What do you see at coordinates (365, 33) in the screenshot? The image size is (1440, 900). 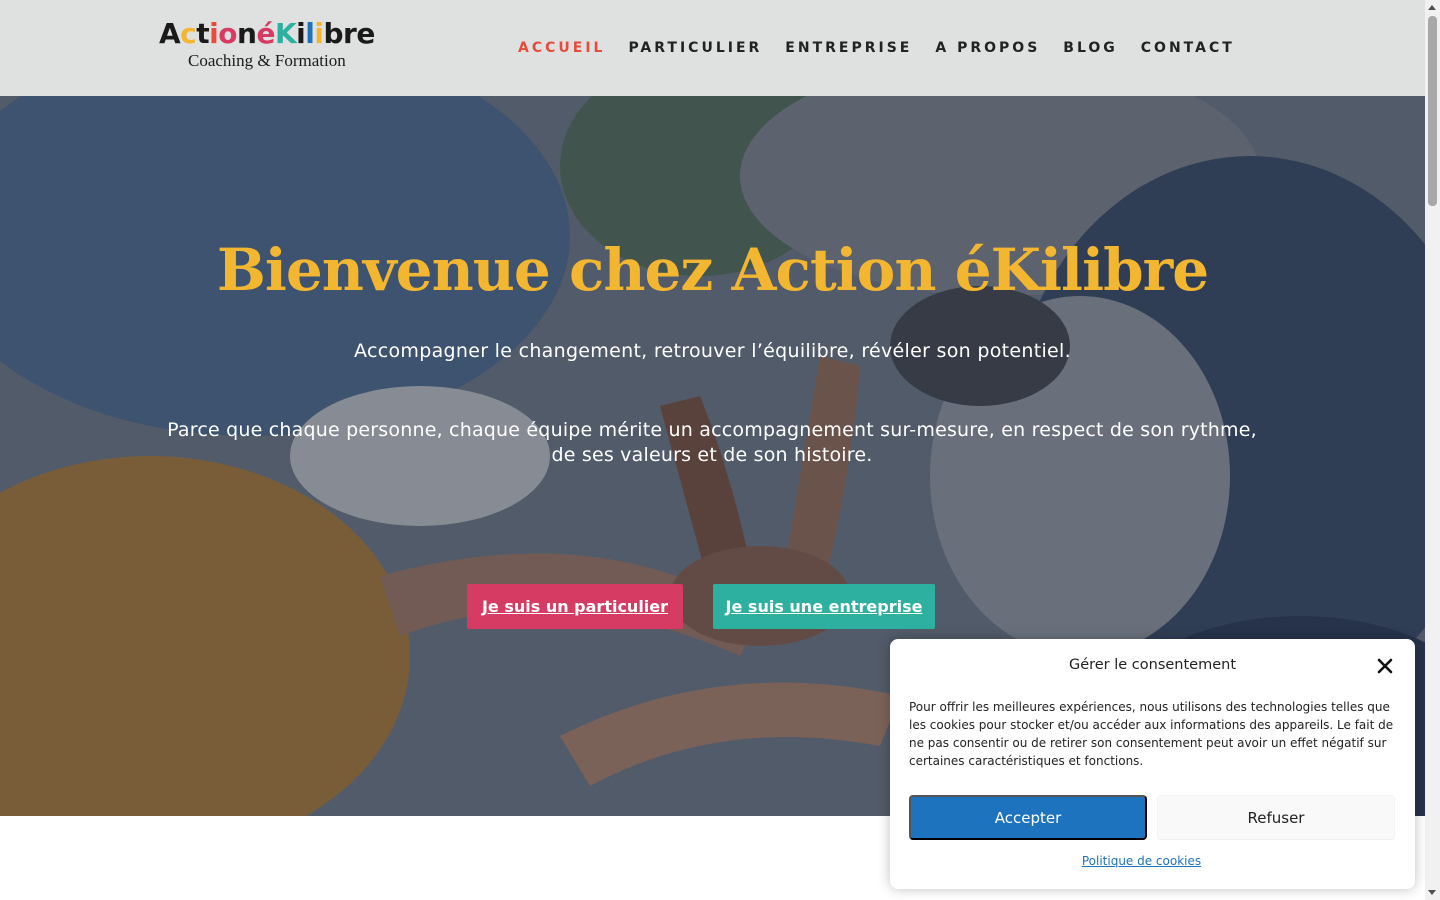 I see `logo-letter: e` at bounding box center [365, 33].